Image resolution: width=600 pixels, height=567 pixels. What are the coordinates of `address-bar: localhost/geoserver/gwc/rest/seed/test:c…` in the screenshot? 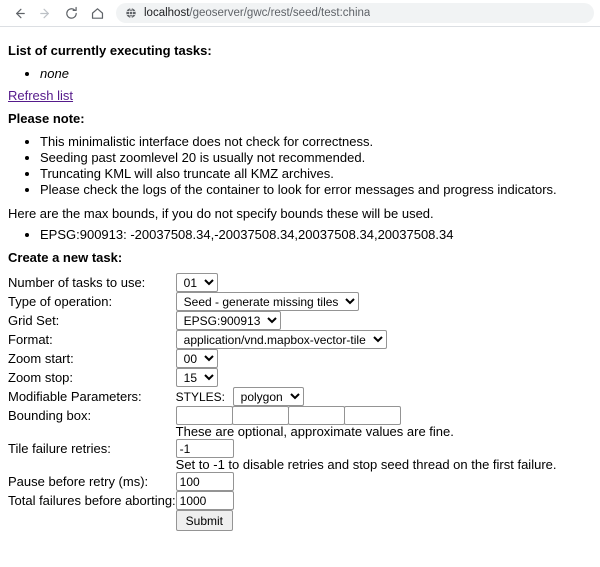 It's located at (355, 13).